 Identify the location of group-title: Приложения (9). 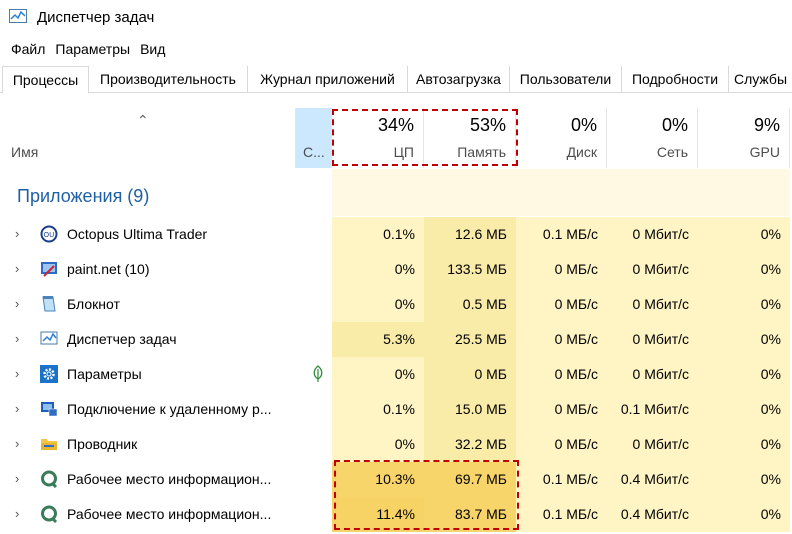
(83, 196).